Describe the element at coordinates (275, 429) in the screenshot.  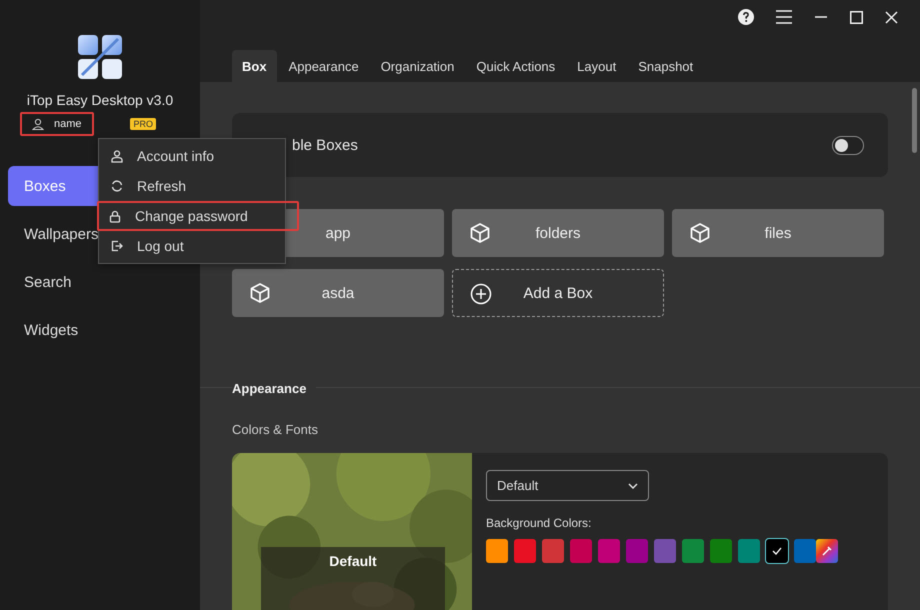
I see `subsection-heading: Colors & Fonts` at that location.